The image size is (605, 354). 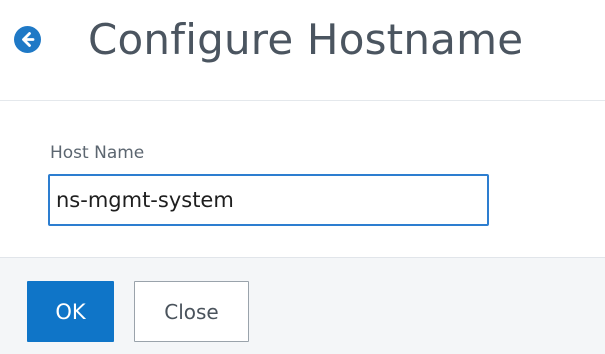 I want to click on ok-button: OK, so click(x=70, y=311).